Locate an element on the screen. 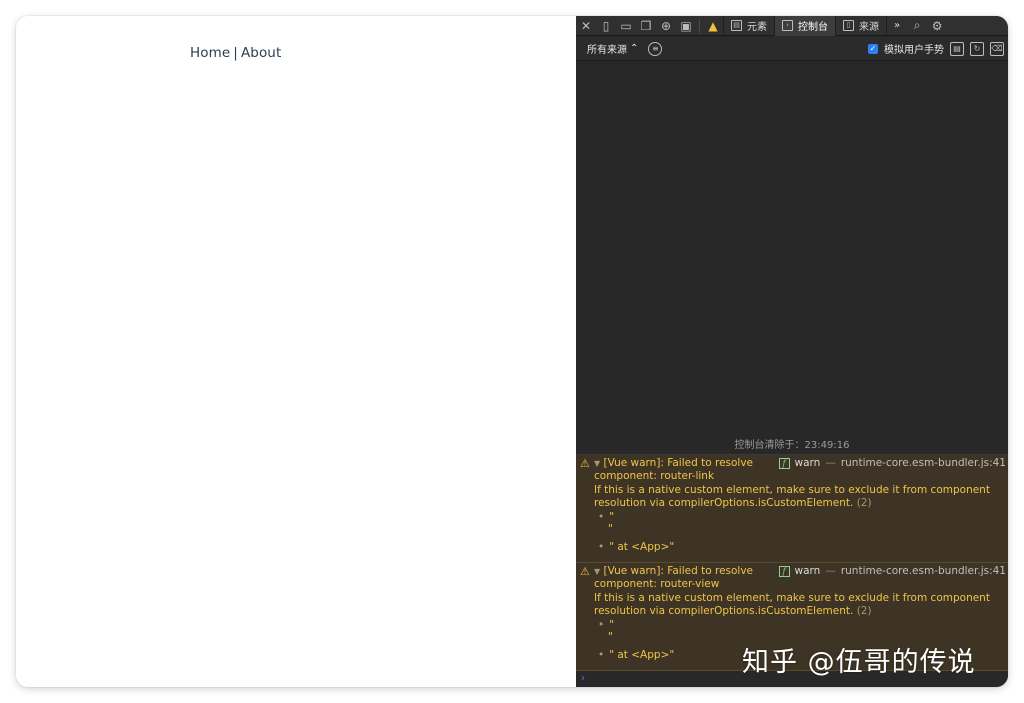 The width and height of the screenshot is (1024, 703). source-select: 所有来源 ⌃ is located at coordinates (612, 48).